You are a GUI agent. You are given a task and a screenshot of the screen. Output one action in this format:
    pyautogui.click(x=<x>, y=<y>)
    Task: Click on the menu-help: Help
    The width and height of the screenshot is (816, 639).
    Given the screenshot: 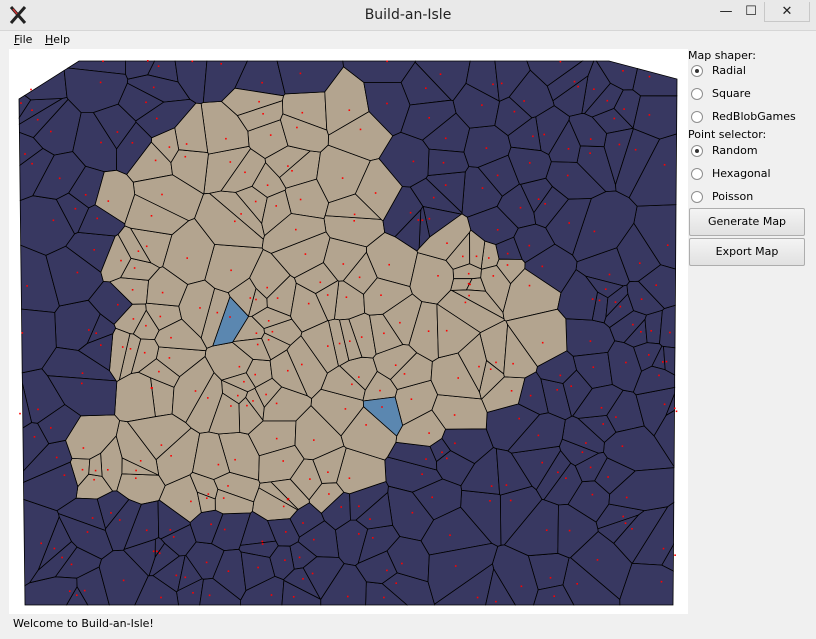 What is the action you would take?
    pyautogui.click(x=57, y=39)
    